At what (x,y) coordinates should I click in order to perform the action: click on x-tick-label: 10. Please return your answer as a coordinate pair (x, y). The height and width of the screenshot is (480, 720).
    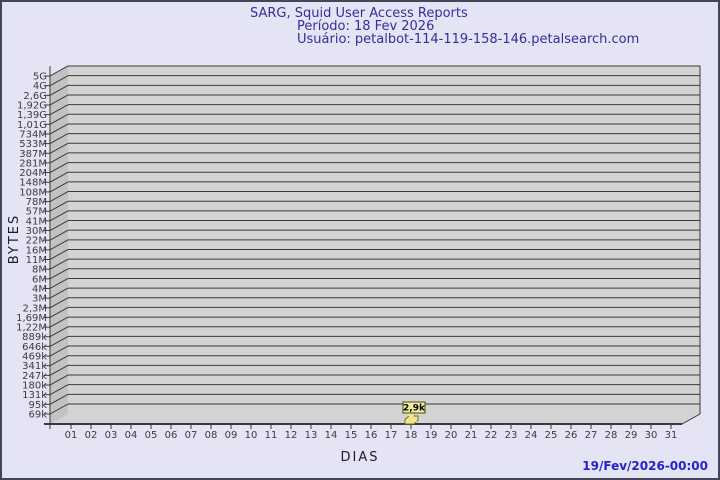
    Looking at the image, I should click on (251, 435).